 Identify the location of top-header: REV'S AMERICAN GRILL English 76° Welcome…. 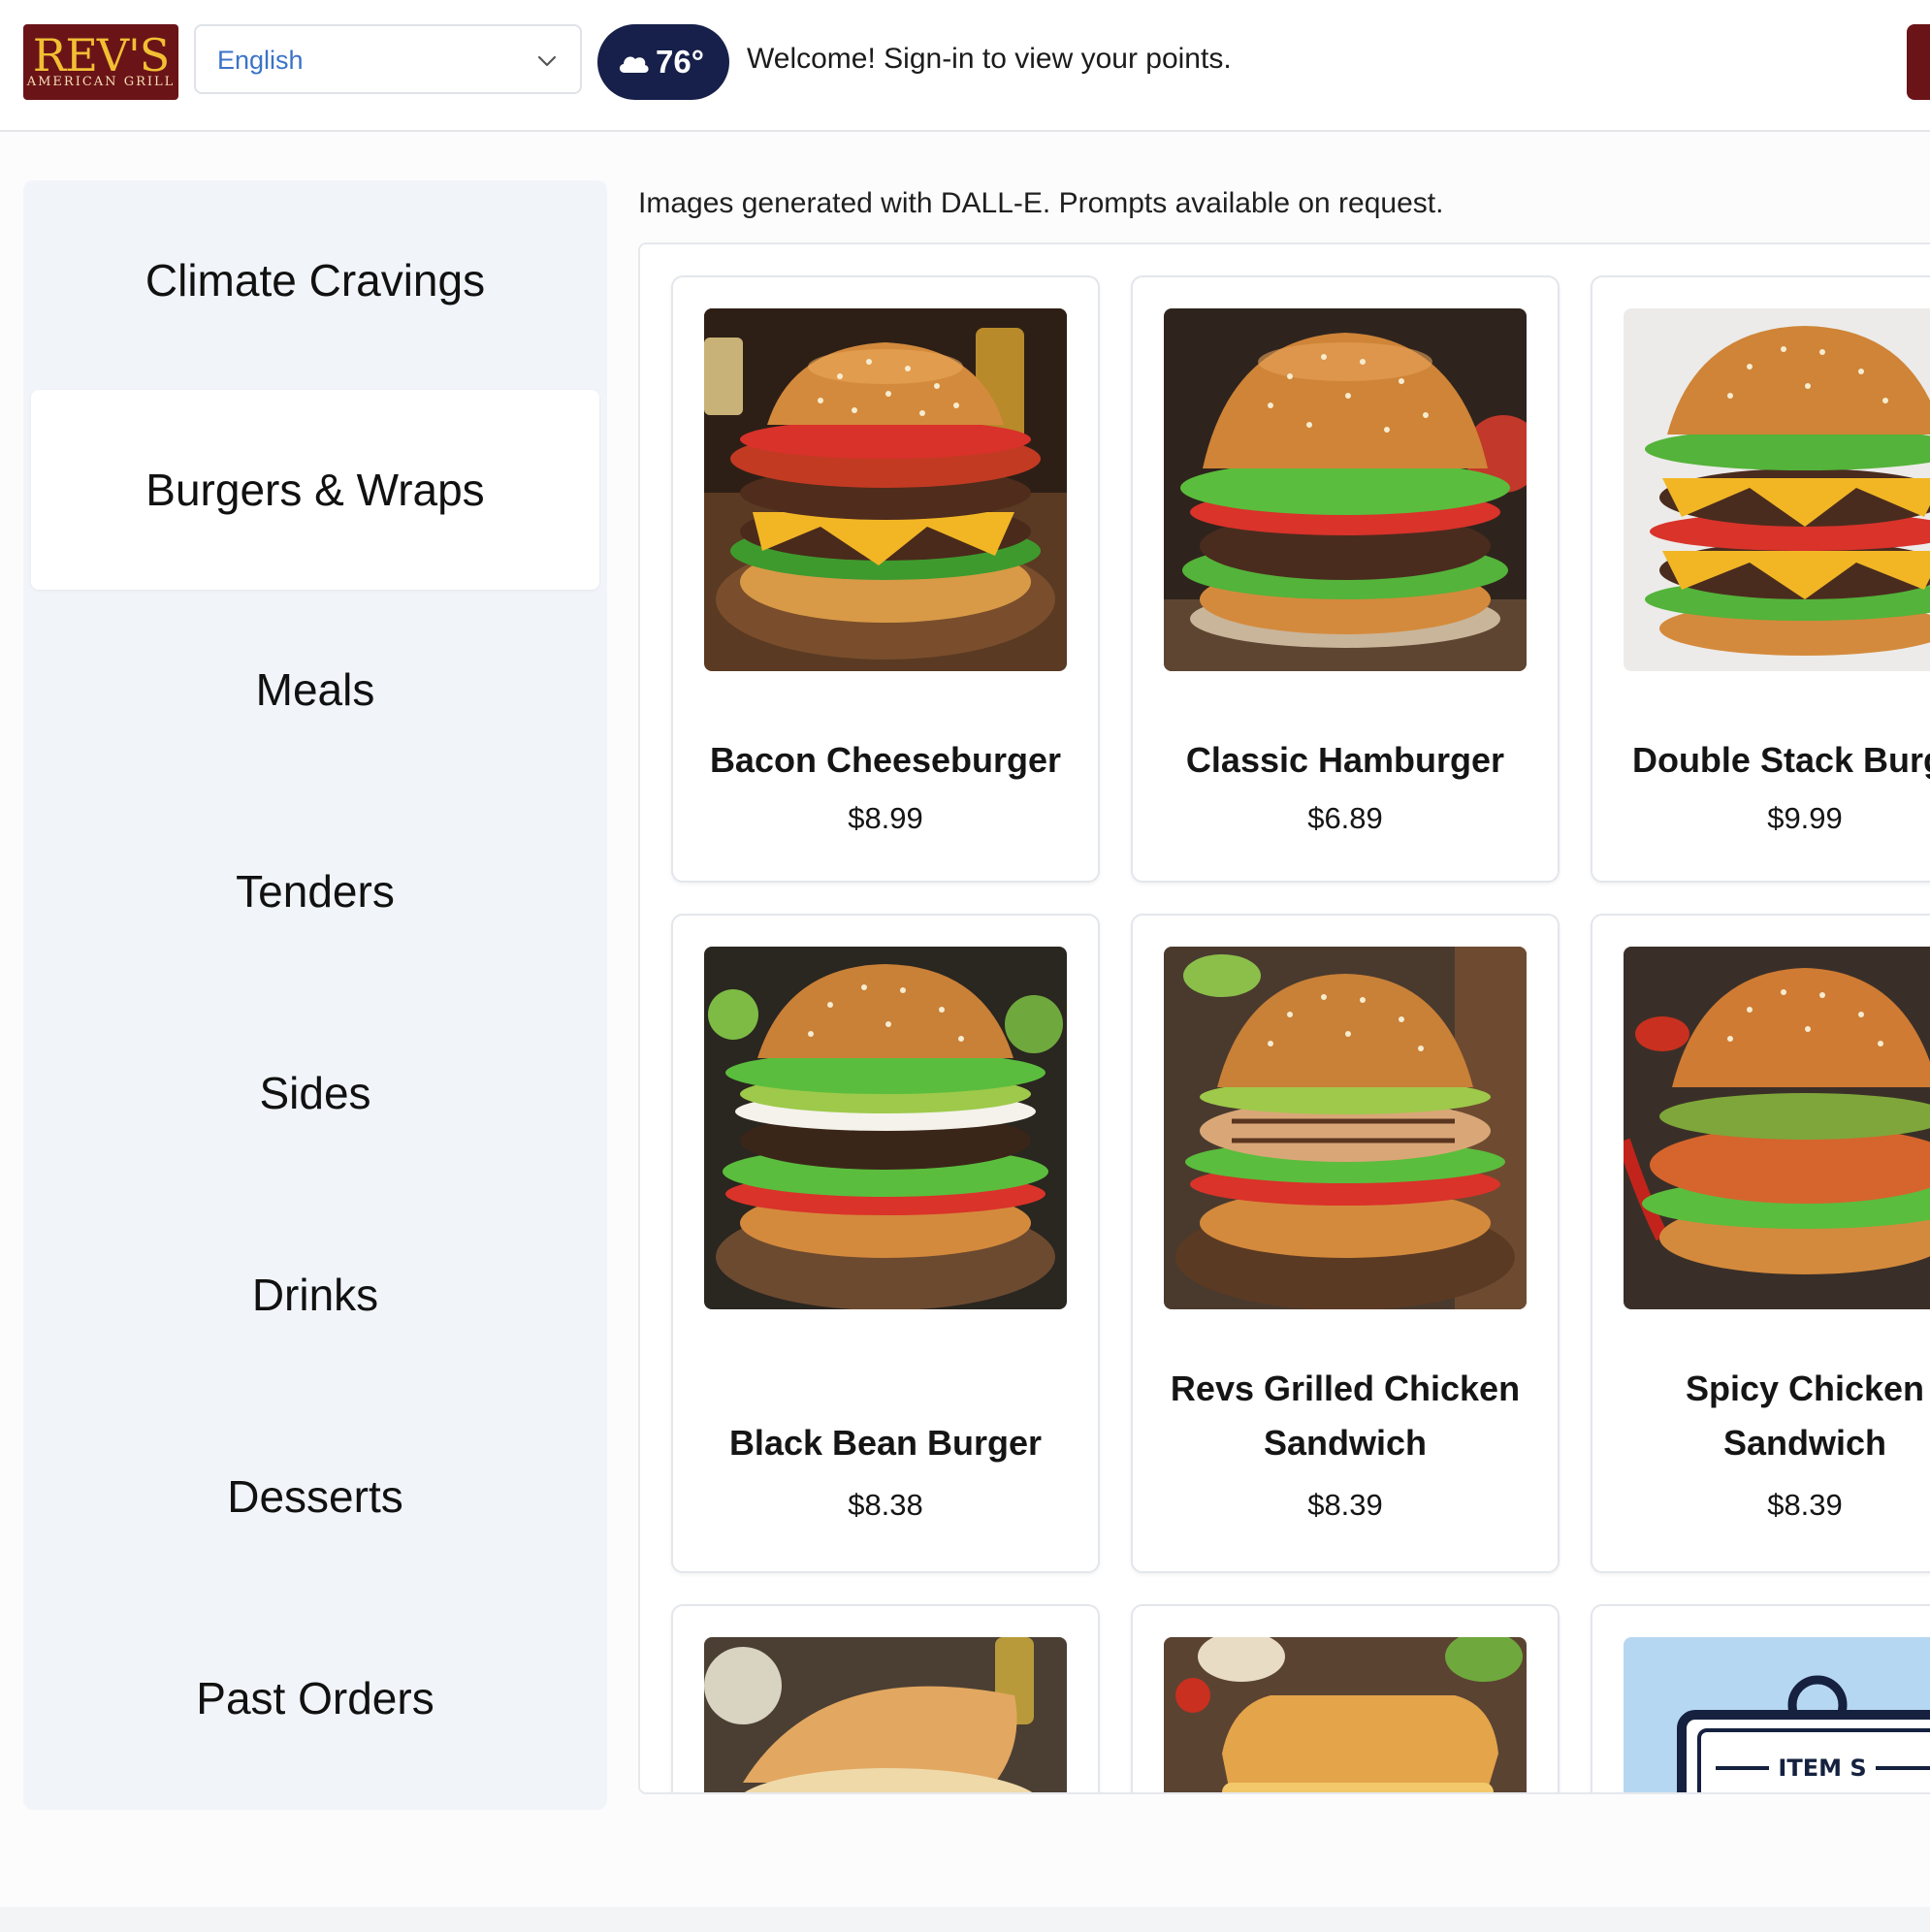
(965, 66).